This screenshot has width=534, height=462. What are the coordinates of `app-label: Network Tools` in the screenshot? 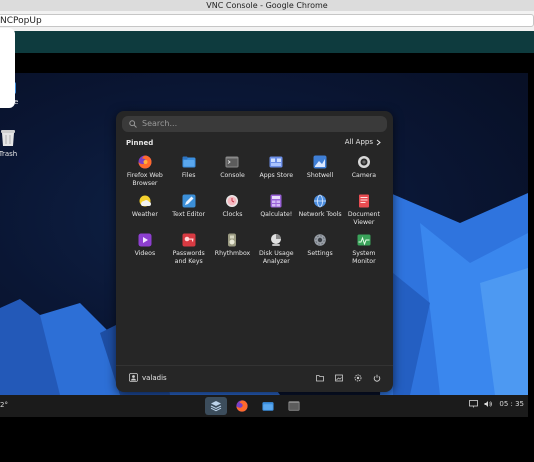 It's located at (320, 214).